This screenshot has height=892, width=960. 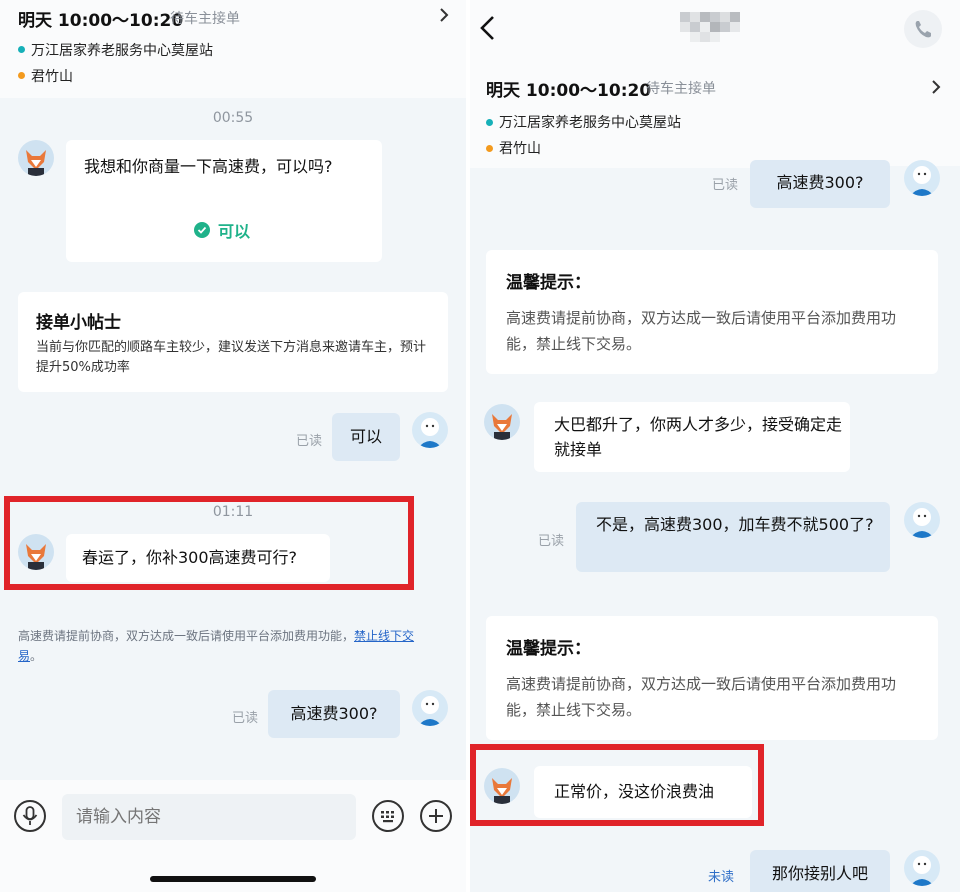 I want to click on phone-icon, so click(x=923, y=29).